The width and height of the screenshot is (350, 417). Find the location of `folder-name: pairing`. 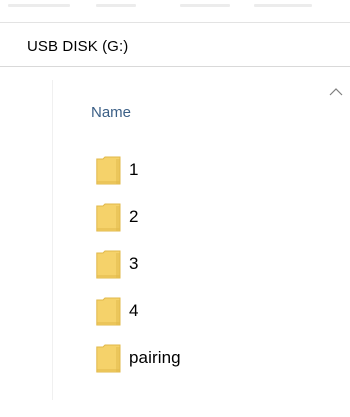

folder-name: pairing is located at coordinates (155, 357).